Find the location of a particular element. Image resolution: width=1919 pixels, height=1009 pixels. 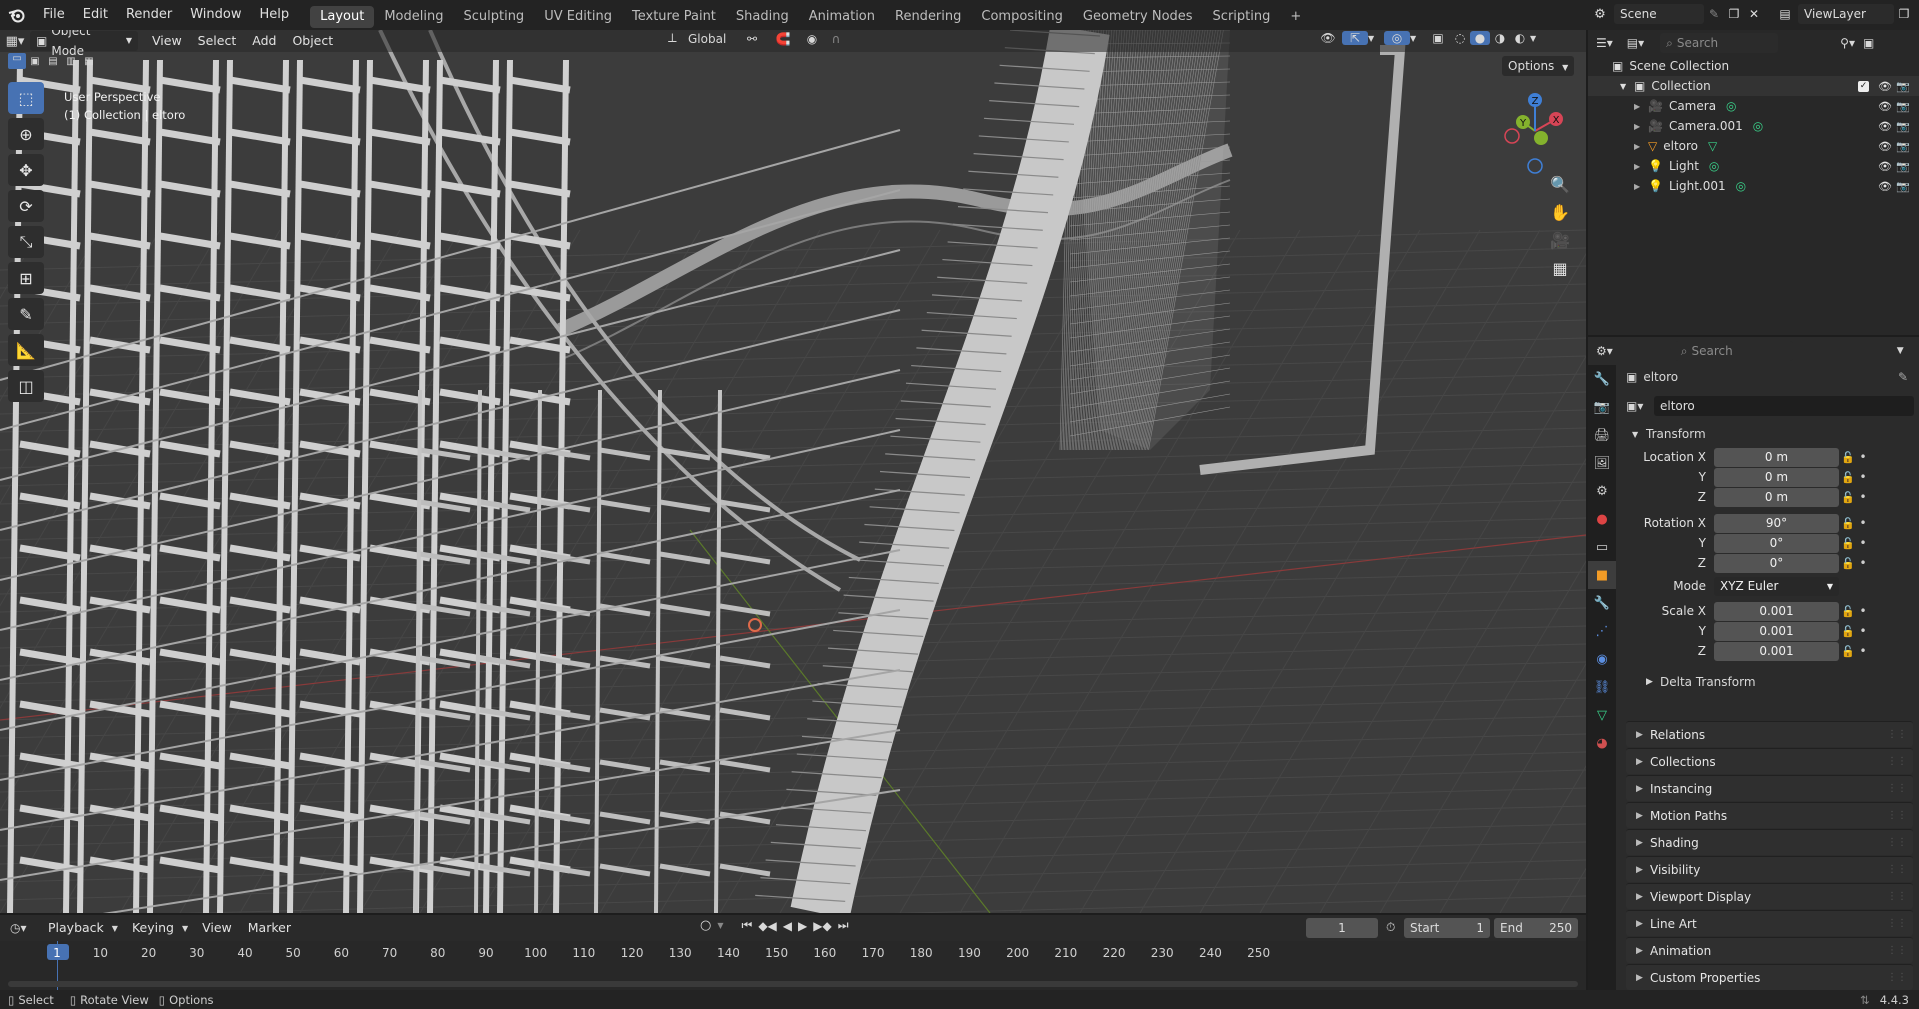

end-frame-field: End 250 is located at coordinates (1536, 928).